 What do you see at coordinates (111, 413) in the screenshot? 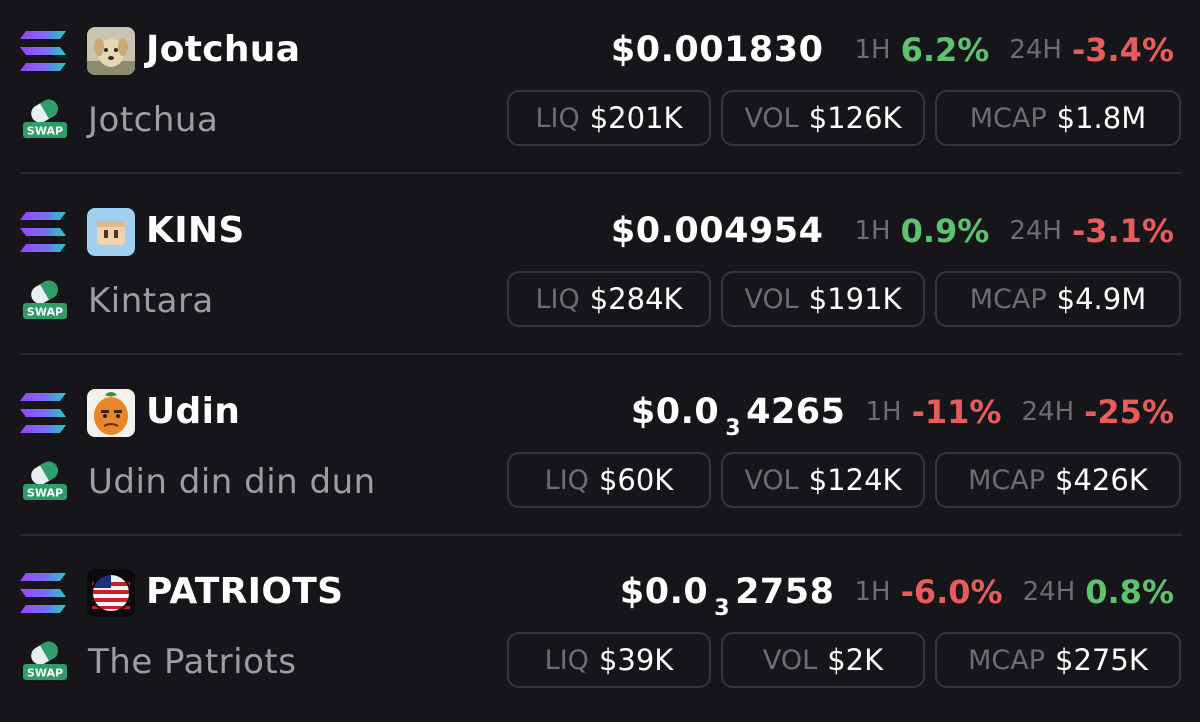
I see `orange-character-avatar-icon` at bounding box center [111, 413].